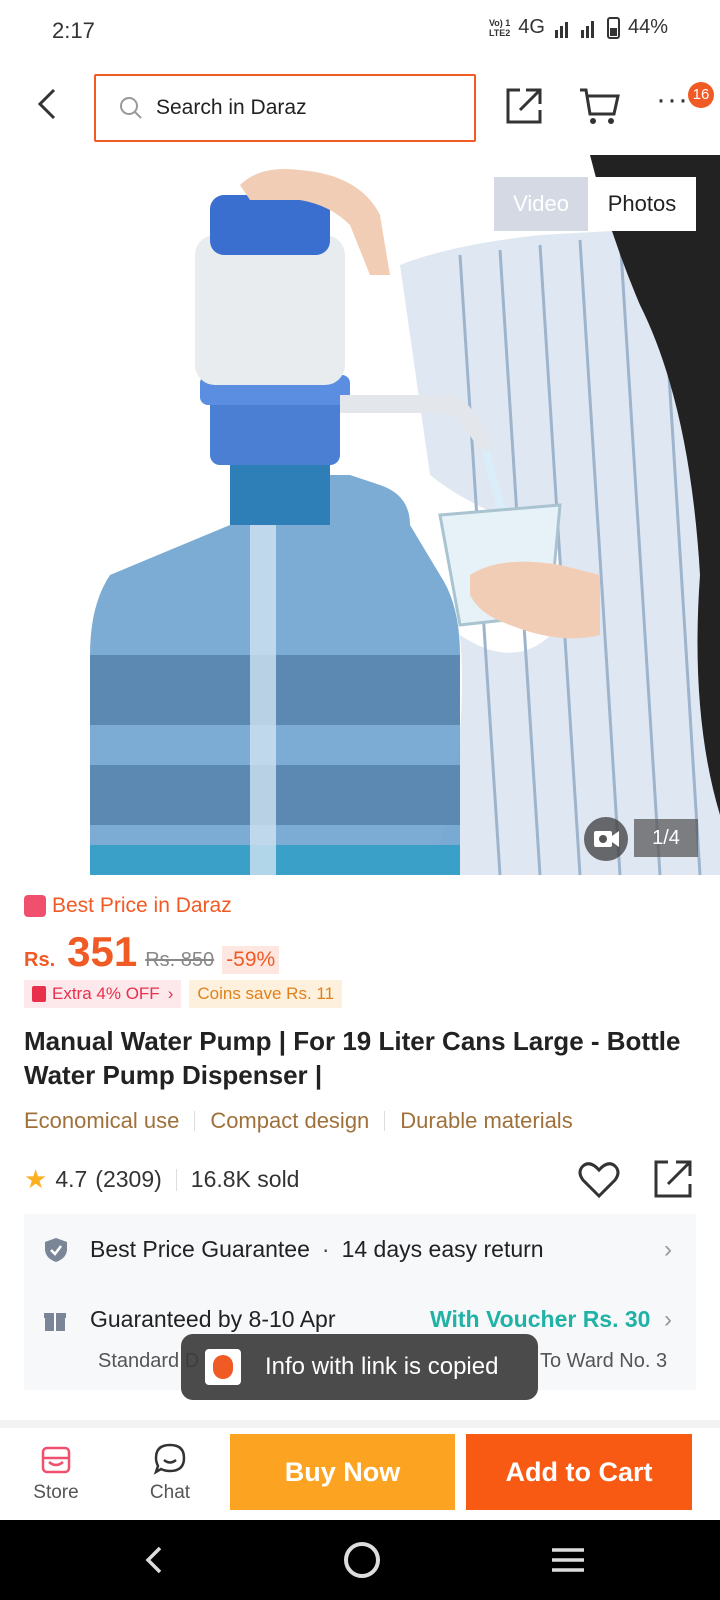  What do you see at coordinates (673, 1179) in the screenshot?
I see `share-product-icon` at bounding box center [673, 1179].